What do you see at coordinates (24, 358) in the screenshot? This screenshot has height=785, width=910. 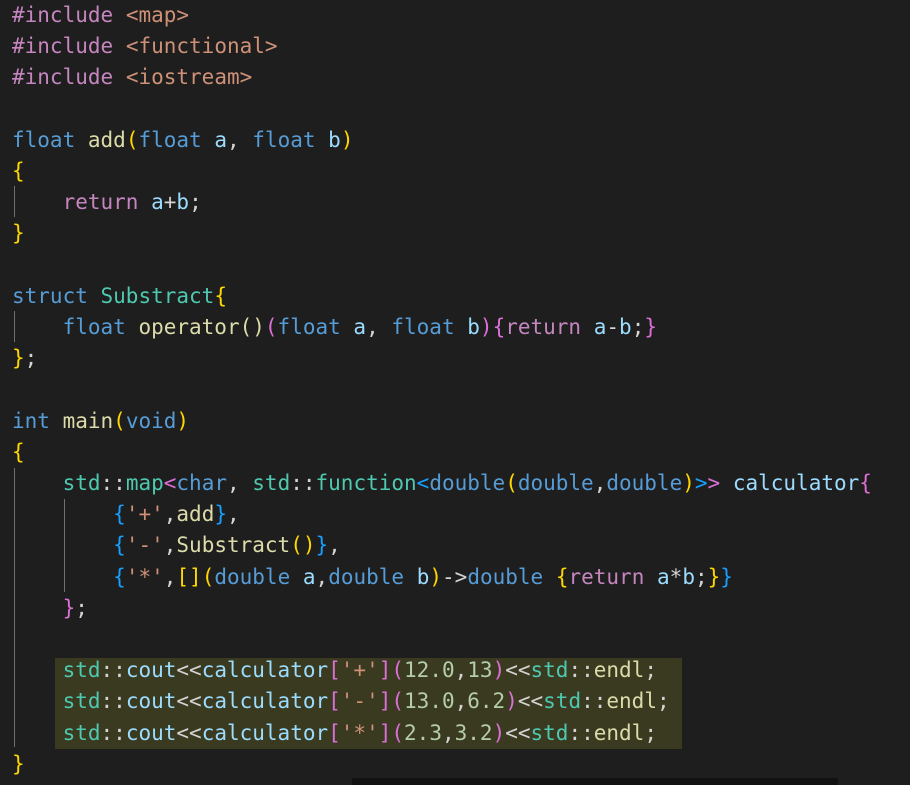 I see `code-line-12: };` at bounding box center [24, 358].